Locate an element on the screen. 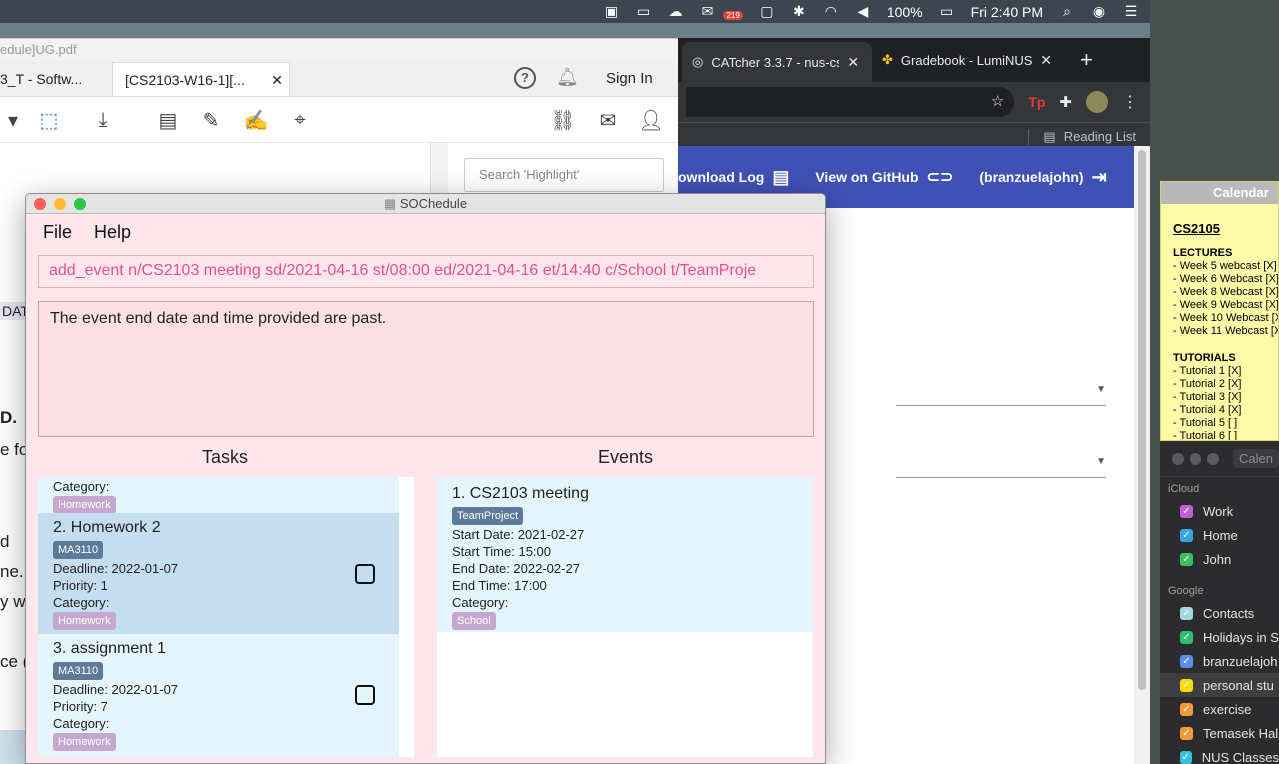 The image size is (1279, 764). sign-in-button: Sign In is located at coordinates (629, 78).